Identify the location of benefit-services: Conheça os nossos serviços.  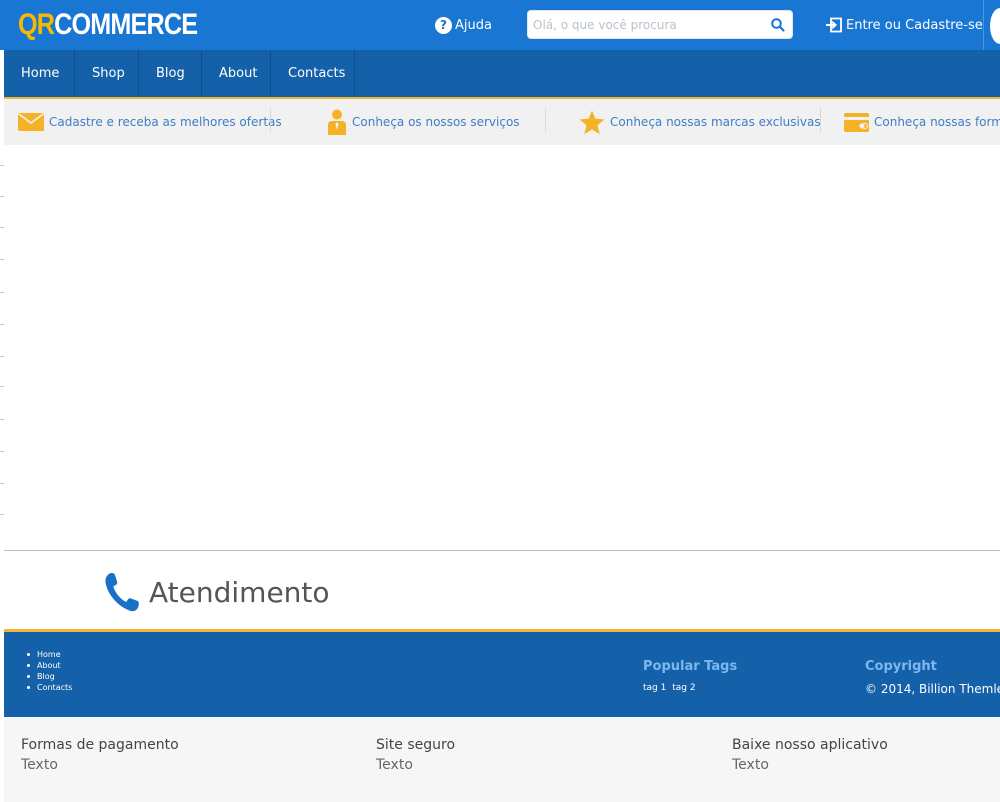
(423, 122).